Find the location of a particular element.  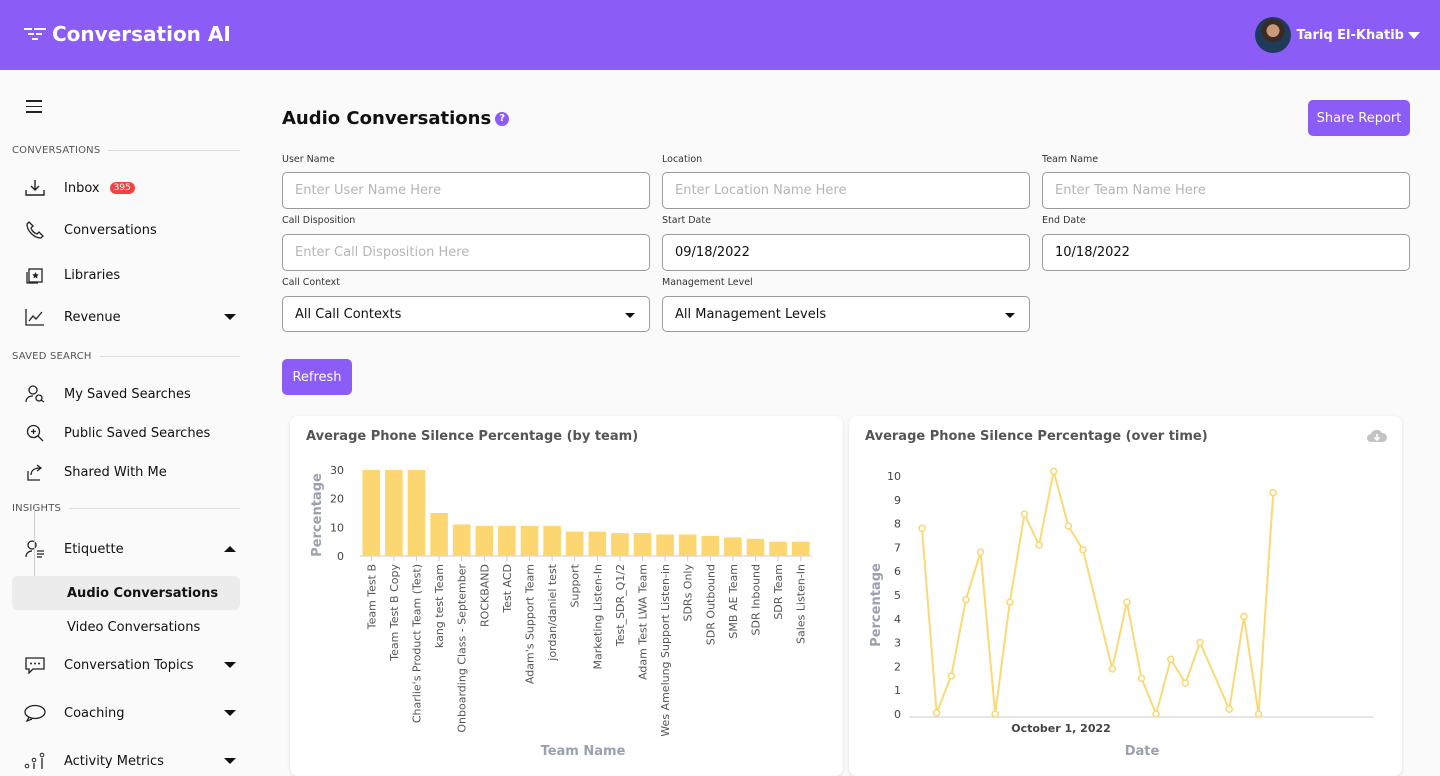

sidebar-item-etiquette: Etiquette is located at coordinates (130, 549).